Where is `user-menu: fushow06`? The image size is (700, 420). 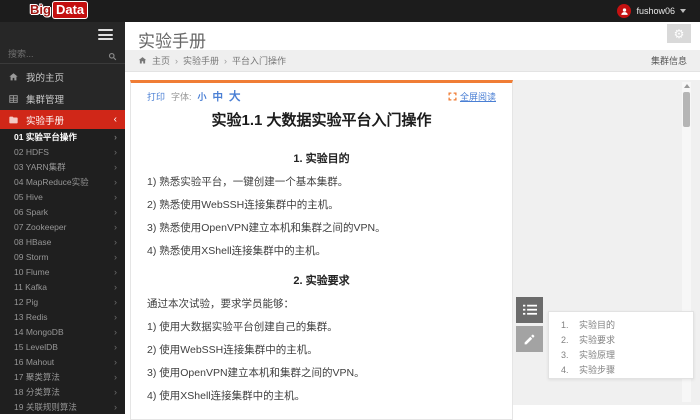
user-menu: fushow06 is located at coordinates (651, 11).